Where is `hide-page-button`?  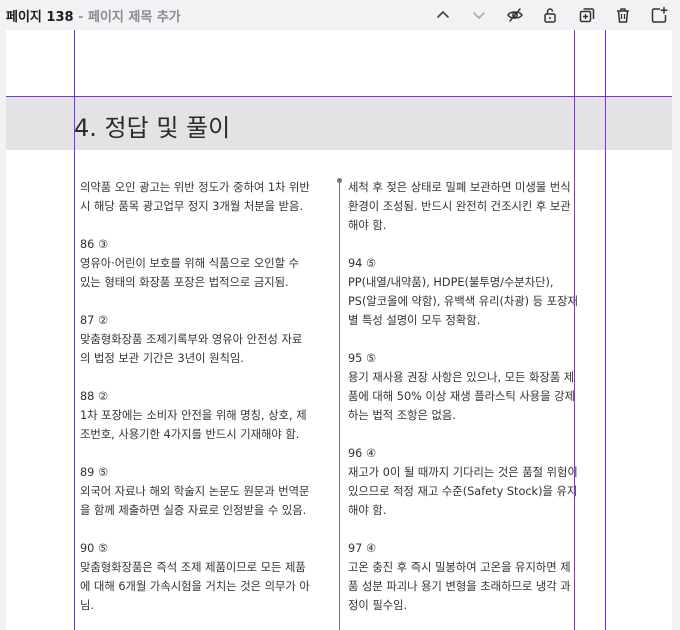 hide-page-button is located at coordinates (515, 15).